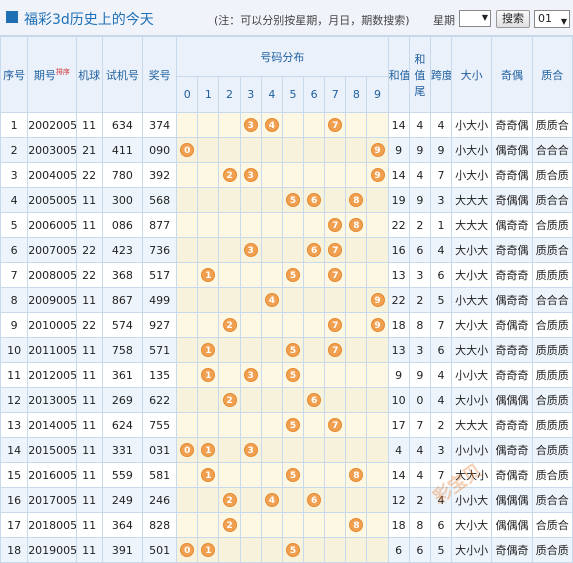  Describe the element at coordinates (286, 225) in the screenshot. I see `table-row: 5 2006005 11 086 877 7 8 22 2 1 大大大 偶奇奇 合质质` at that location.